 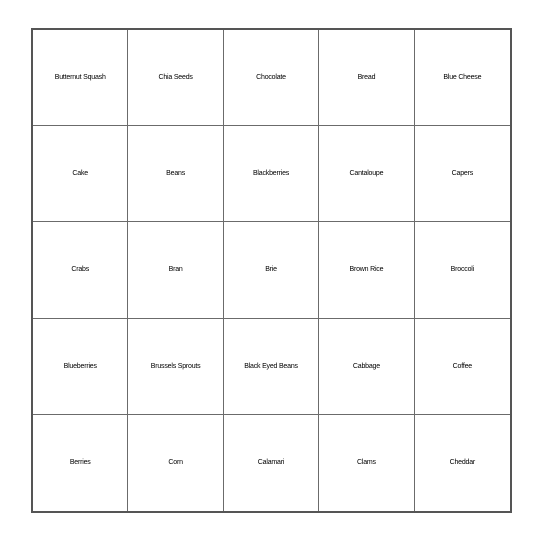 I want to click on bingo-cell-label: Crabs, so click(x=80, y=270).